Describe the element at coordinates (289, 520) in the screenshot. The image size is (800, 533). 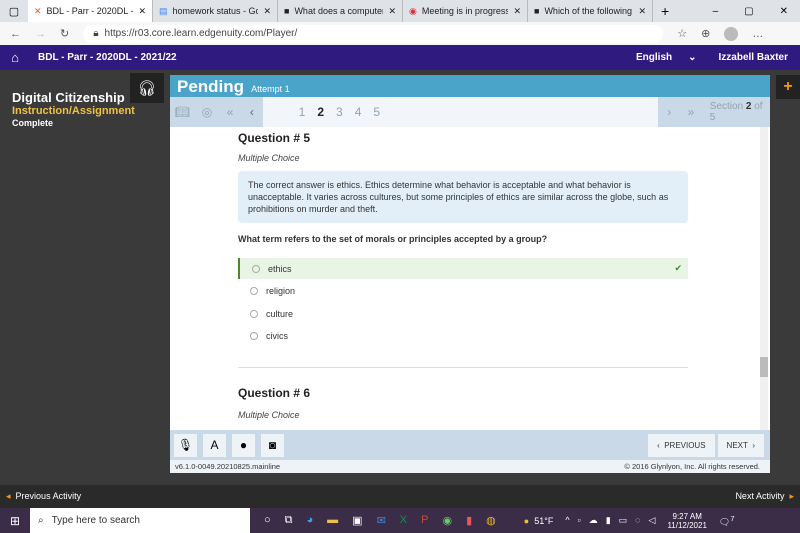
I see `task-view-icon: ⧉` at that location.